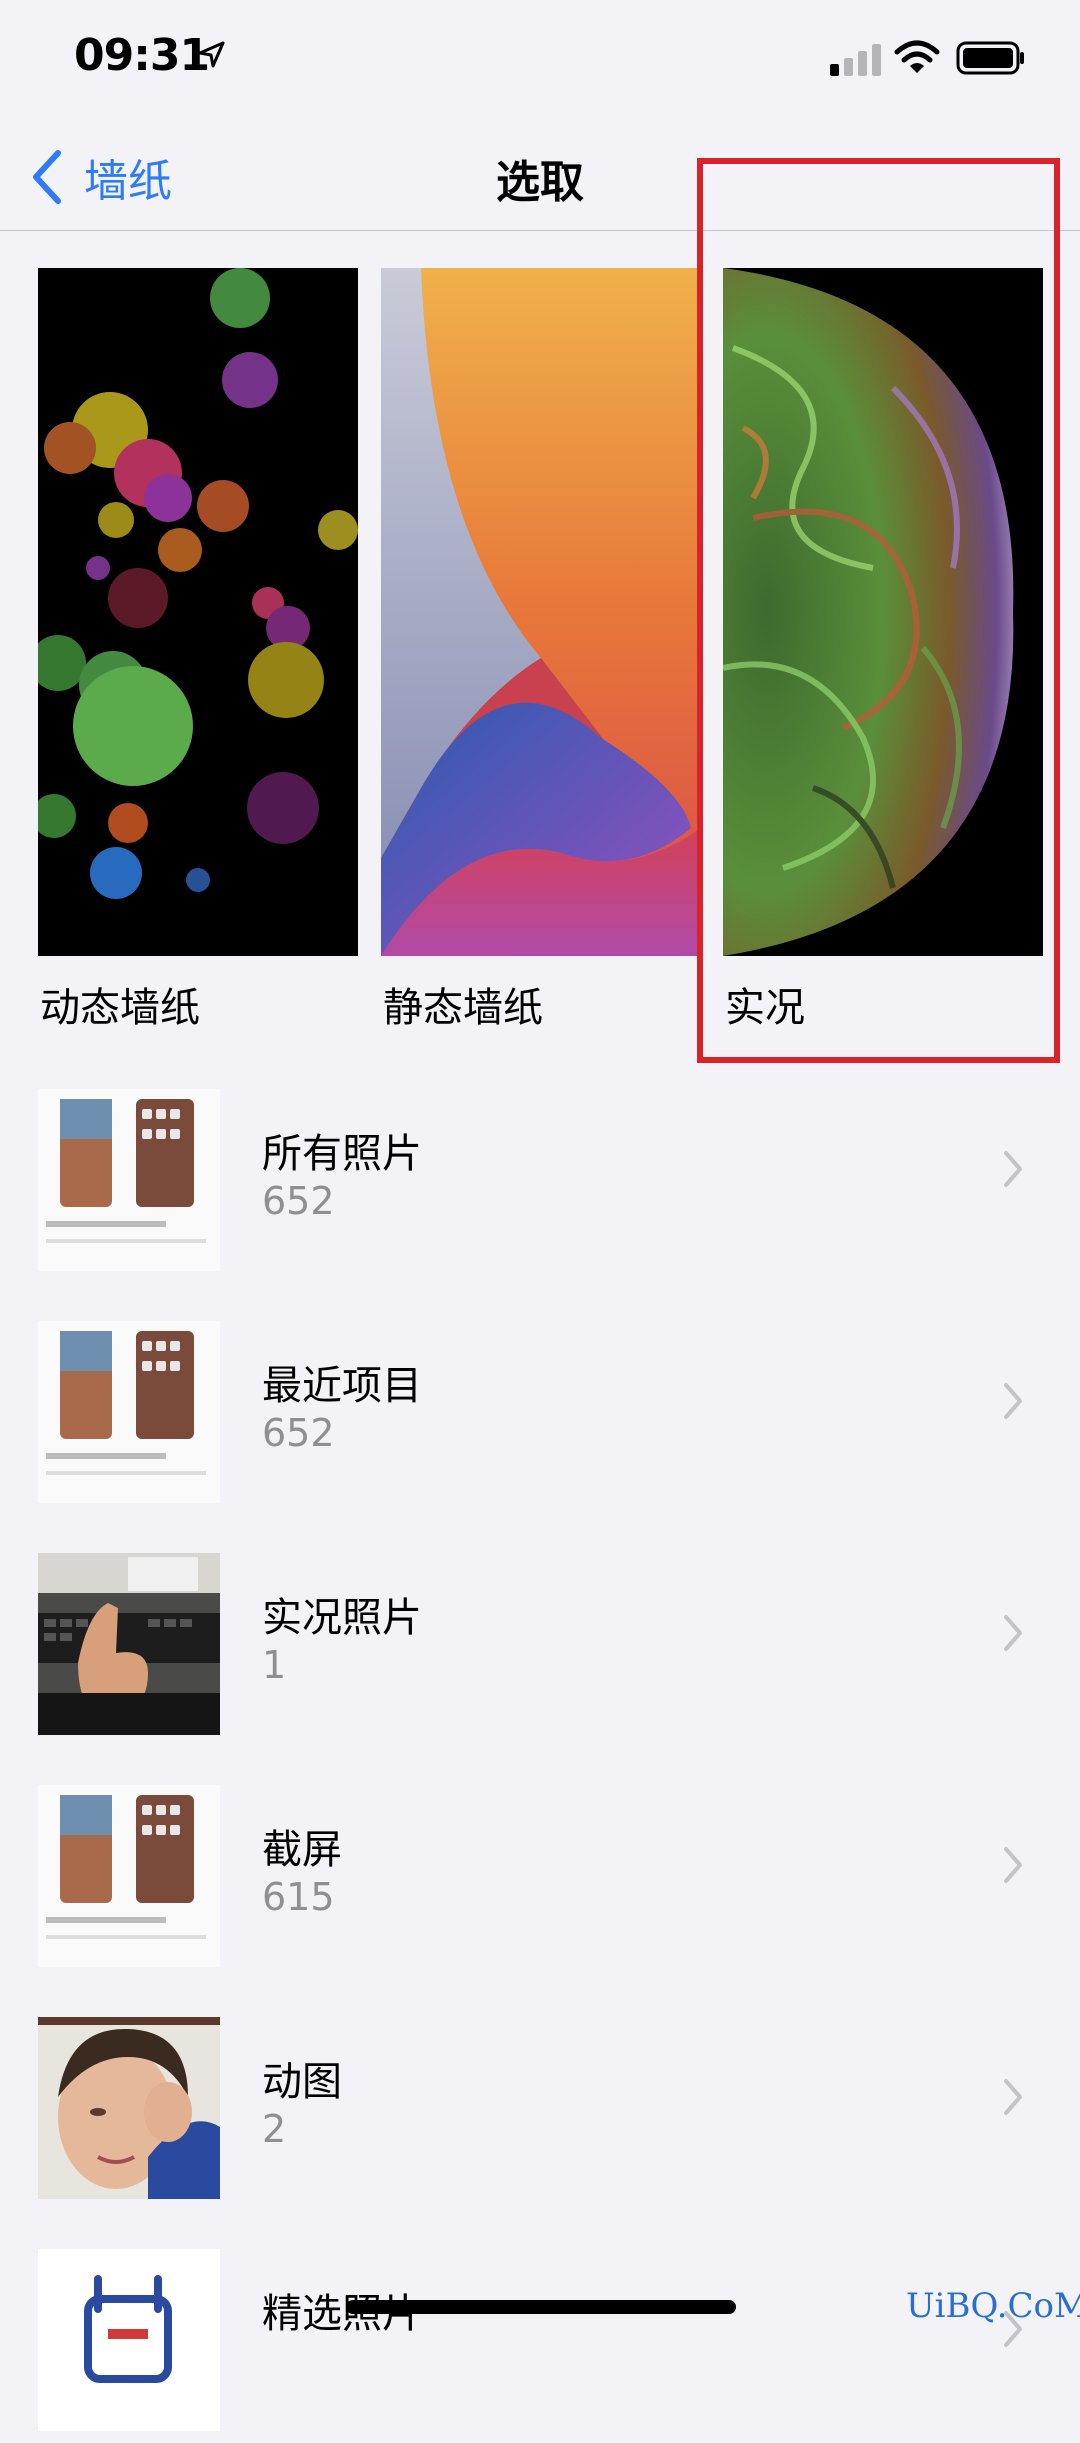  What do you see at coordinates (342, 1154) in the screenshot?
I see `album-title: 所有照片` at bounding box center [342, 1154].